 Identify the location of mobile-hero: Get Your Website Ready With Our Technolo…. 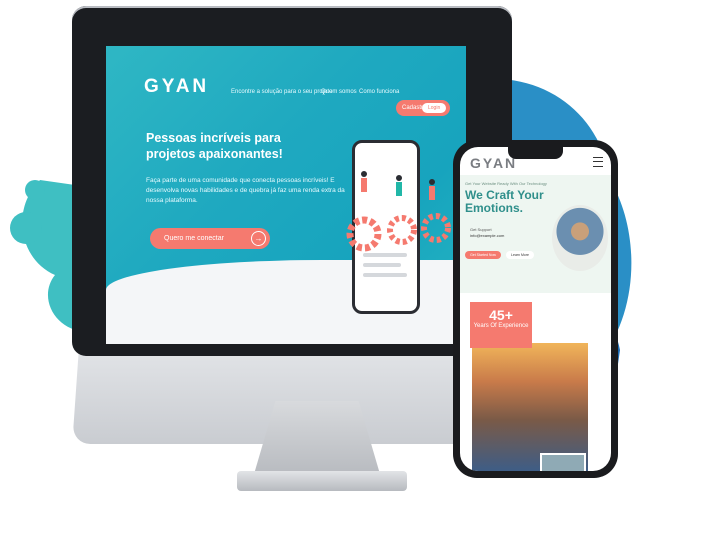
(535, 234).